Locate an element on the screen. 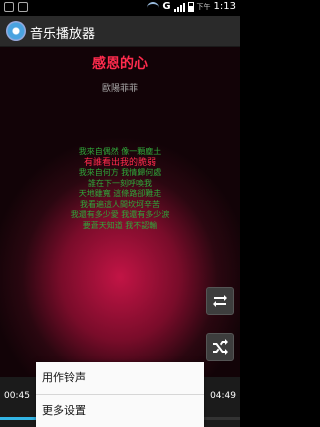  progress-fill is located at coordinates (19, 418).